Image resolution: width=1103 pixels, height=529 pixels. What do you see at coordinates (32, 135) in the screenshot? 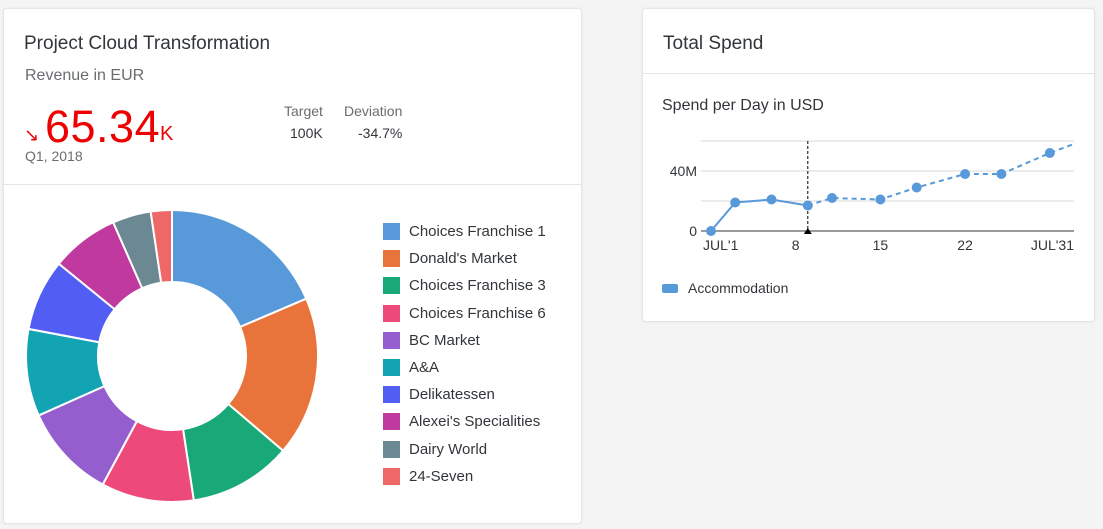
I see `trend-down-icon: ↘` at bounding box center [32, 135].